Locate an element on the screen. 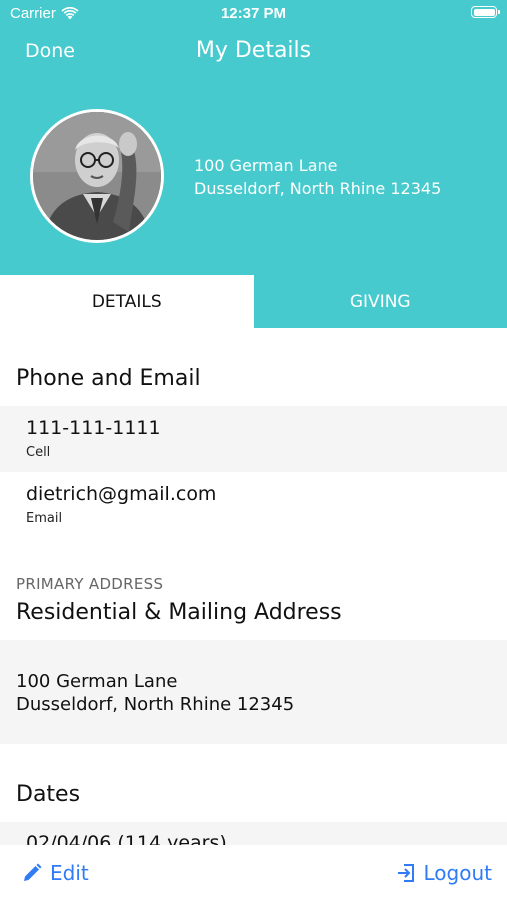  tab-details: DETAILS is located at coordinates (127, 301).